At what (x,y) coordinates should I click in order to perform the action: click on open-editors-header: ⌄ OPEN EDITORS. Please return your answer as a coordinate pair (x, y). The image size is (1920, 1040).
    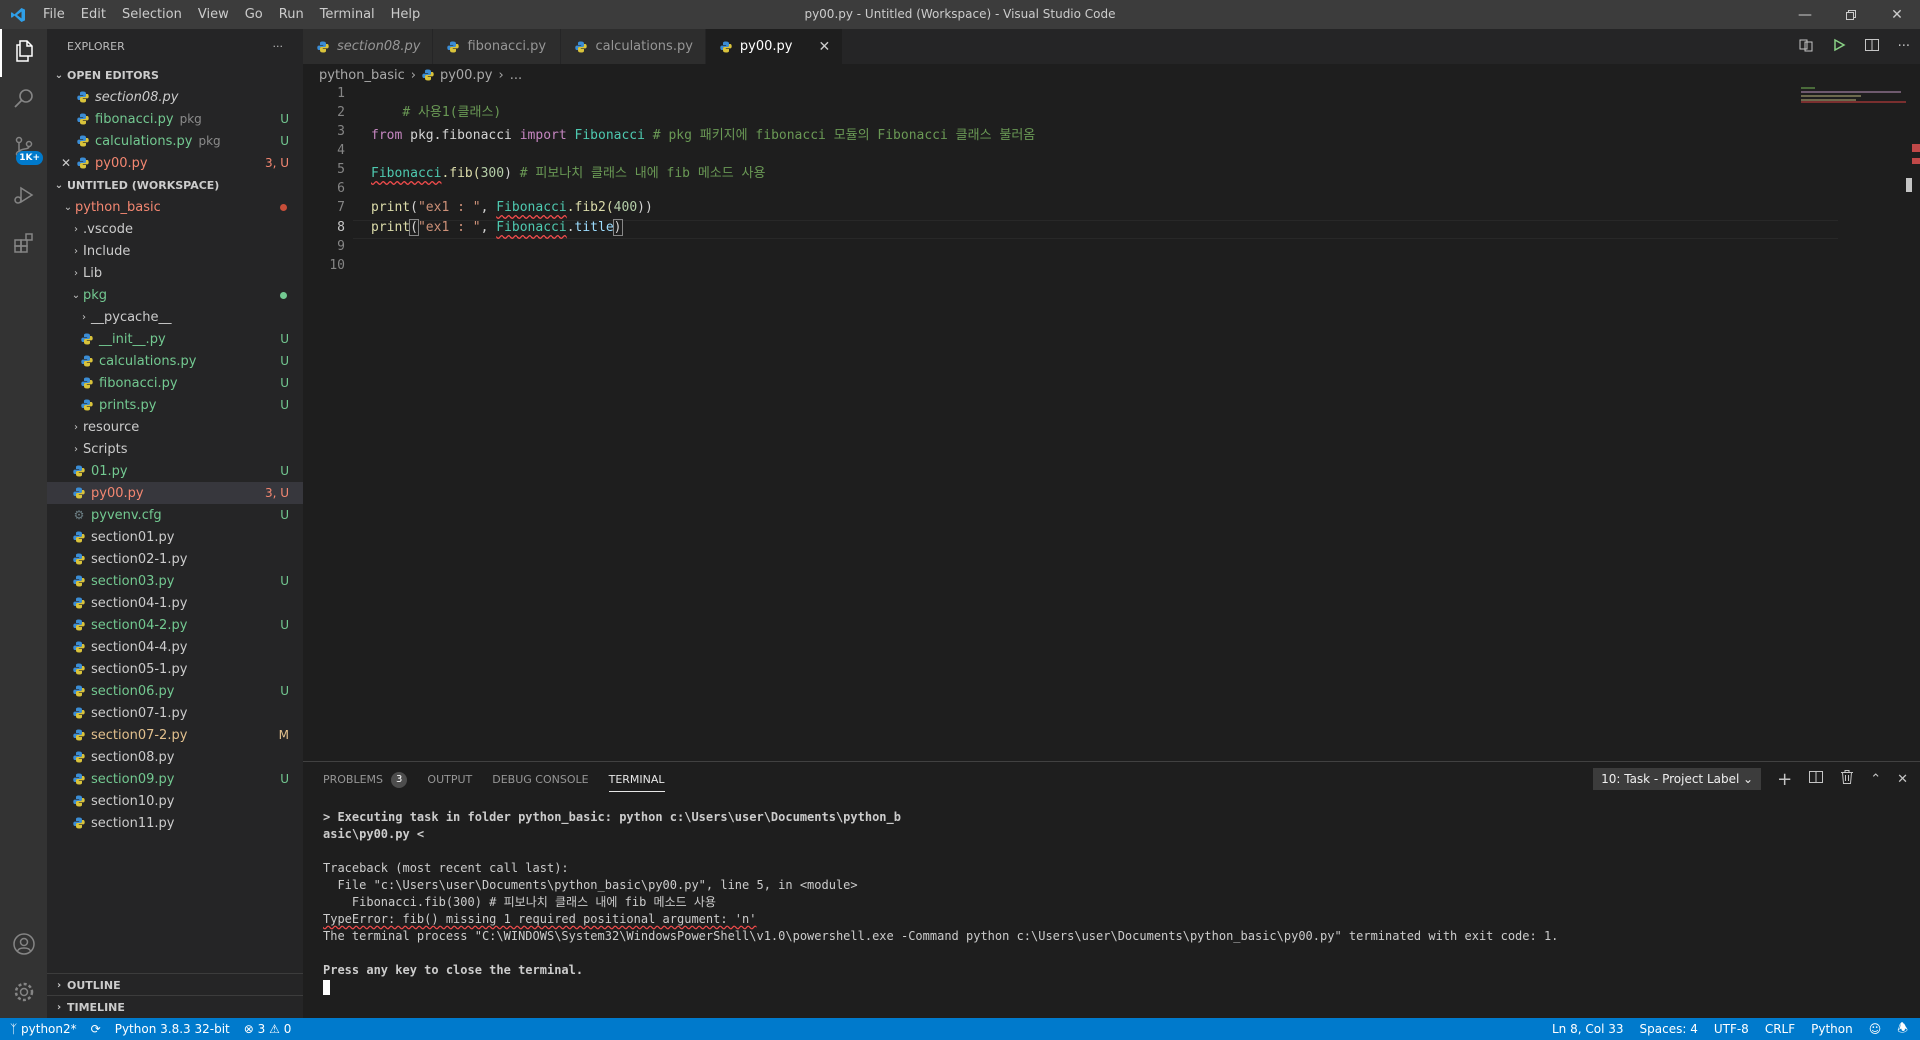
    Looking at the image, I should click on (175, 75).